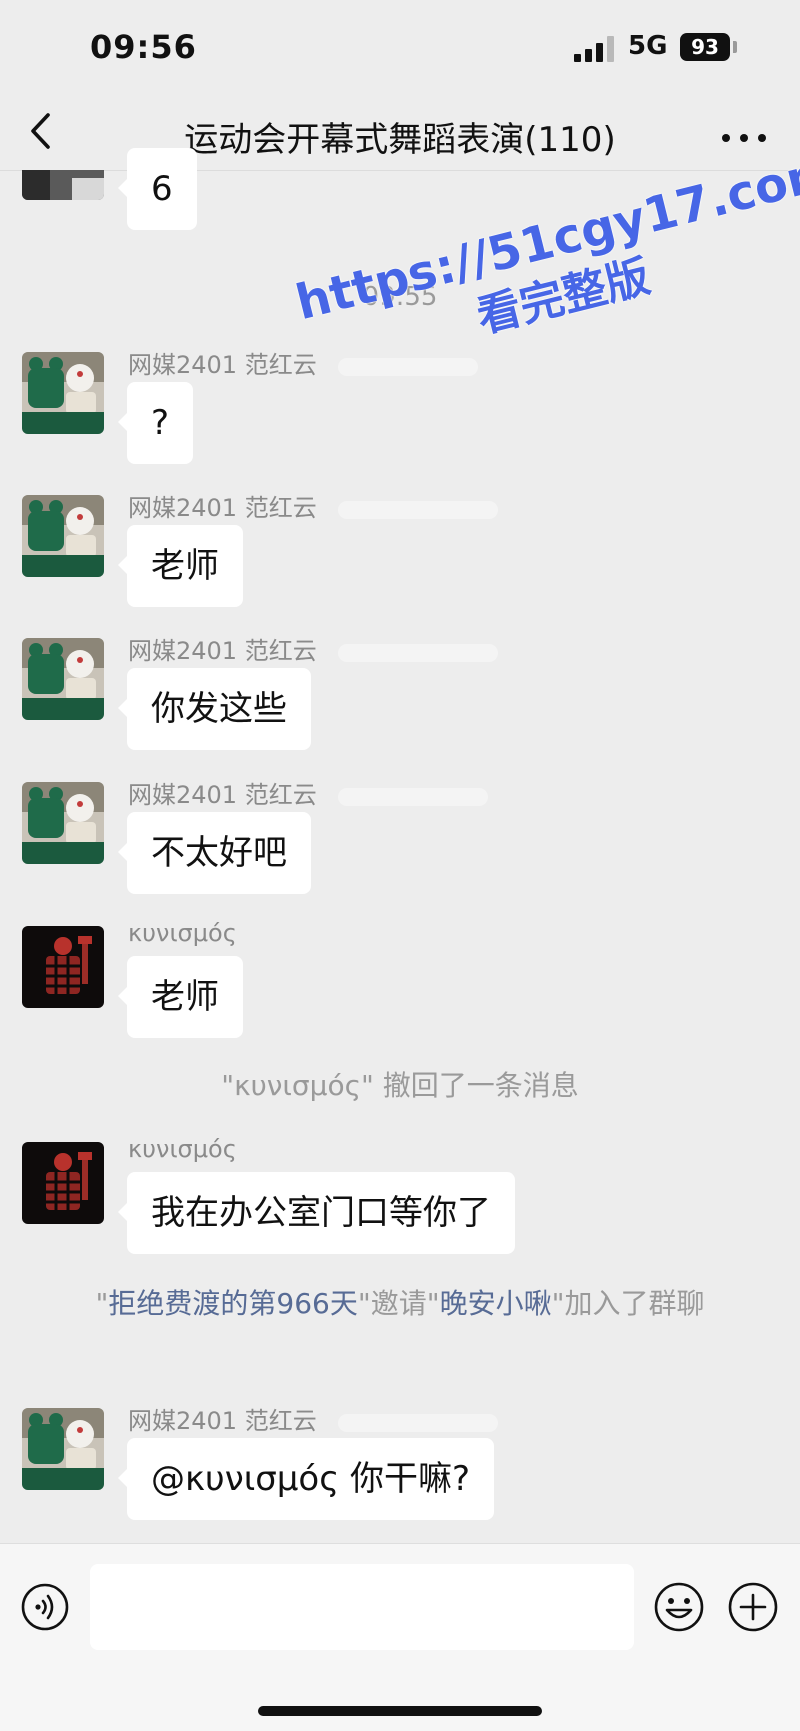 The width and height of the screenshot is (800, 1731). I want to click on system-message-recall: "κυνισμός" 撤回了一条消息, so click(400, 1085).